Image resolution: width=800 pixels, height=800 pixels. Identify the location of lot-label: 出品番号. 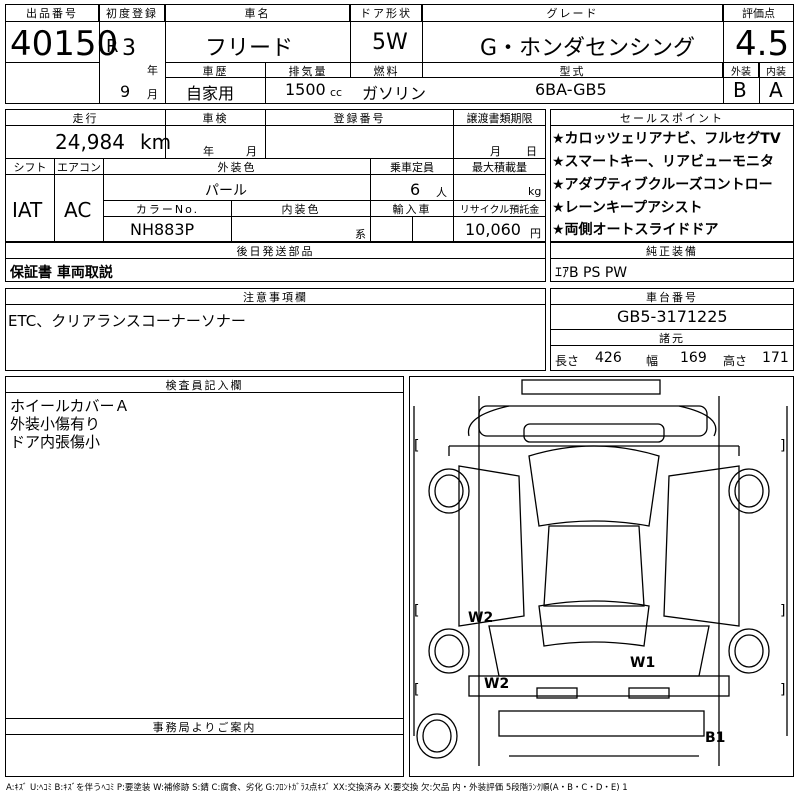
(52, 13).